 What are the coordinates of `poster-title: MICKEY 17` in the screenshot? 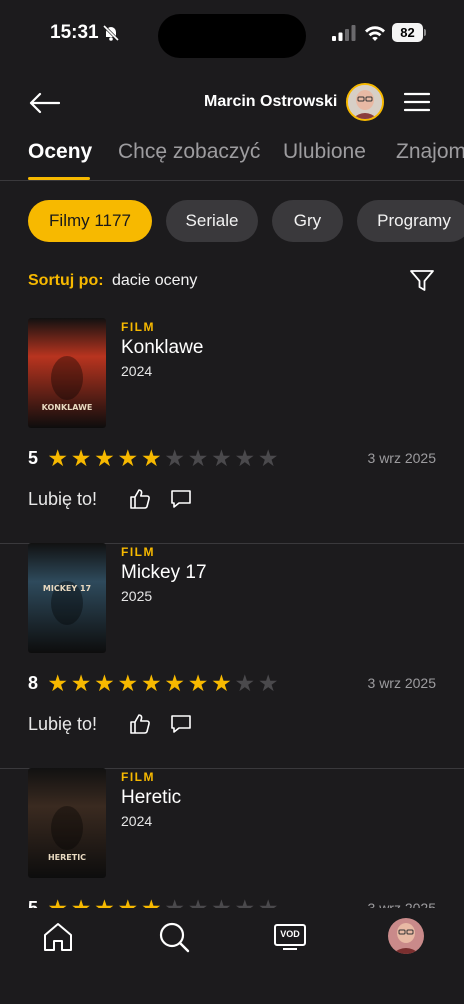 It's located at (67, 588).